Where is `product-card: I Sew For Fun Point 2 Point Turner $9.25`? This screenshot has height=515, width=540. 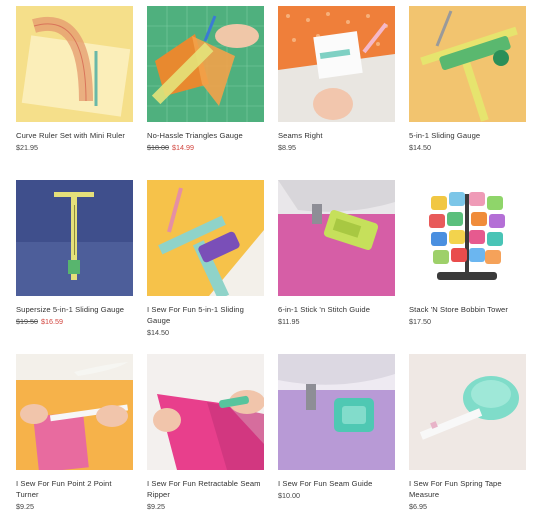 product-card: I Sew For Fun Point 2 Point Turner $9.25 is located at coordinates (74, 433).